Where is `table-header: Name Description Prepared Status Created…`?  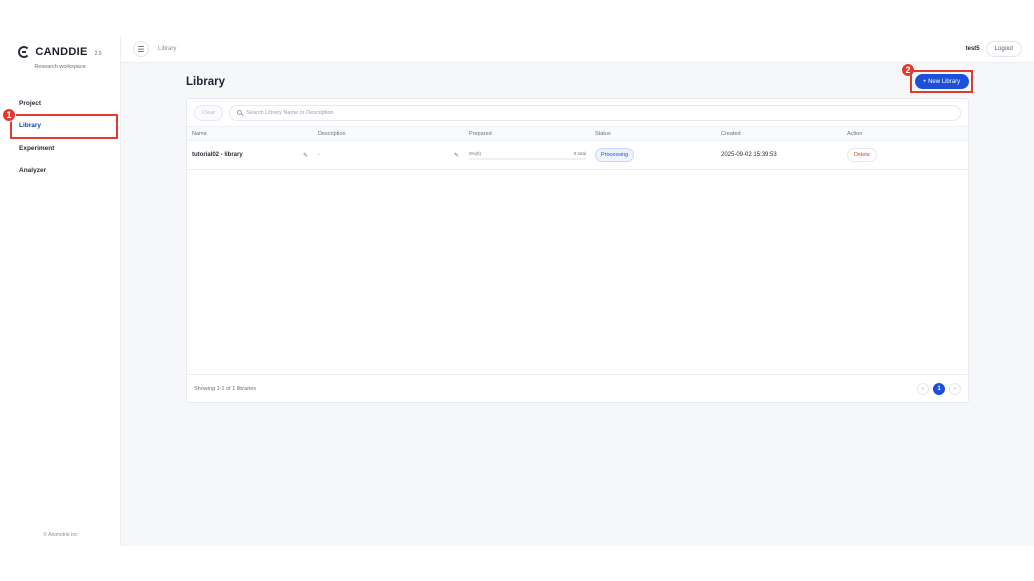
table-header: Name Description Prepared Status Created… is located at coordinates (577, 133).